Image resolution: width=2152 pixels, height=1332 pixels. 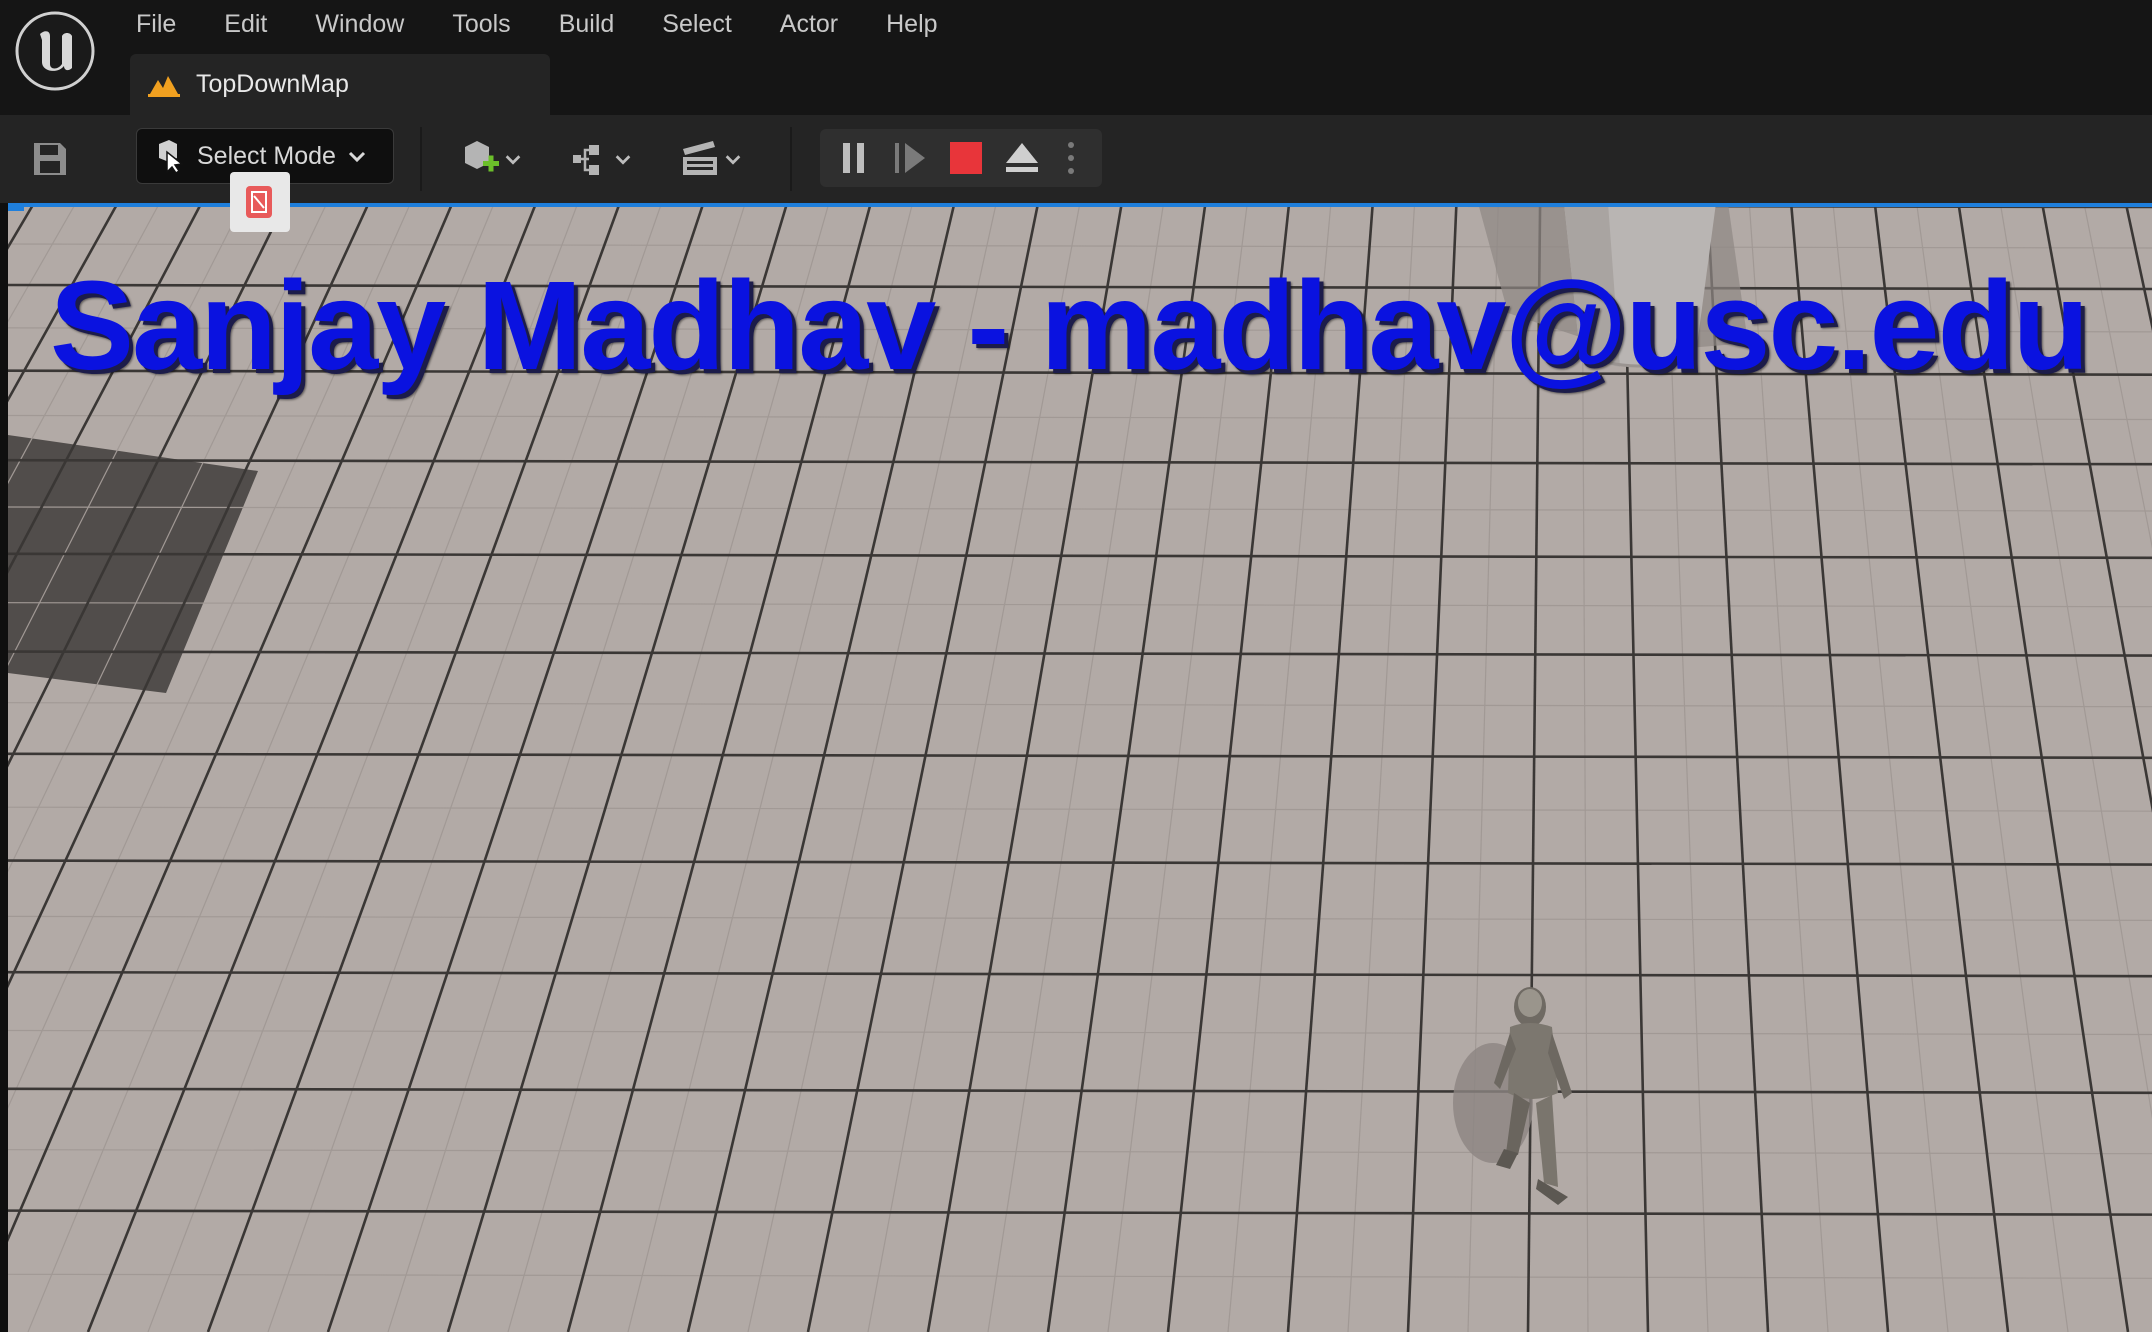 I want to click on add-actor-icon, so click(x=482, y=156).